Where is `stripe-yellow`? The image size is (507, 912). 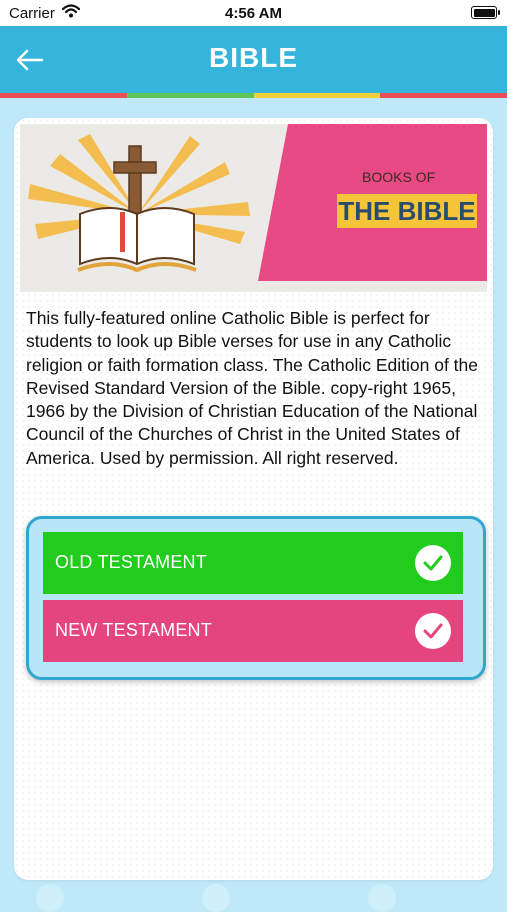
stripe-yellow is located at coordinates (317, 95).